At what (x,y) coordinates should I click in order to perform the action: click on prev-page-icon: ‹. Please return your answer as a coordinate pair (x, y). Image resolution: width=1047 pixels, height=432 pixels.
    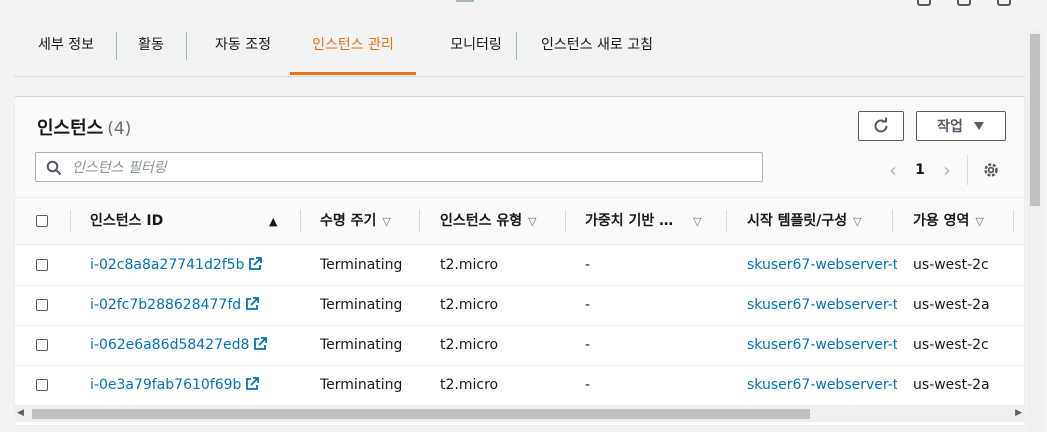
    Looking at the image, I should click on (893, 170).